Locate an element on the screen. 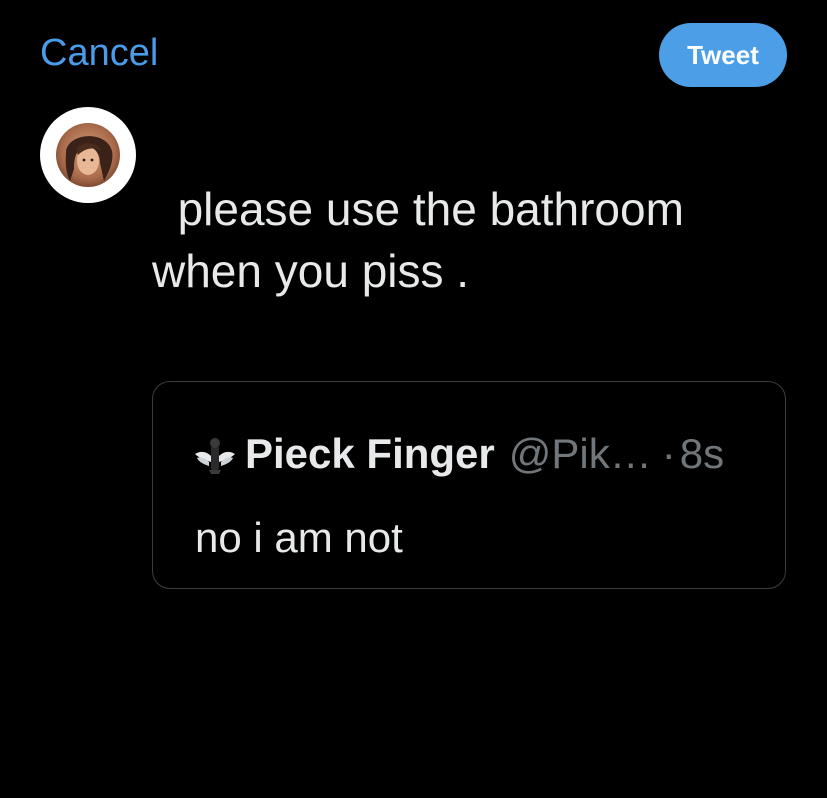 The height and width of the screenshot is (798, 827). quoted-tweet-text: no i am not is located at coordinates (299, 537).